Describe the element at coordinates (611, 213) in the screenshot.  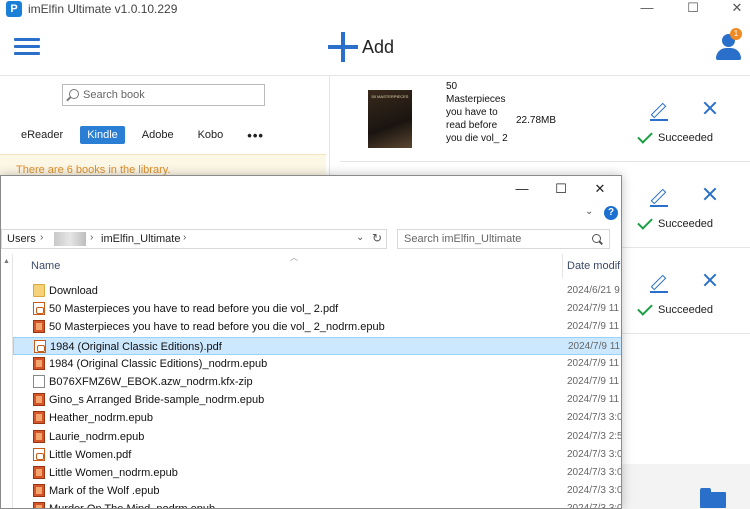
I see `help-icon: ?` at that location.